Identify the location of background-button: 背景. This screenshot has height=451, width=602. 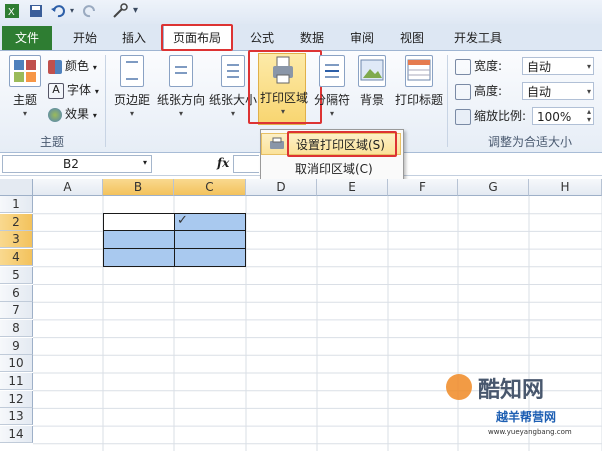
(372, 81).